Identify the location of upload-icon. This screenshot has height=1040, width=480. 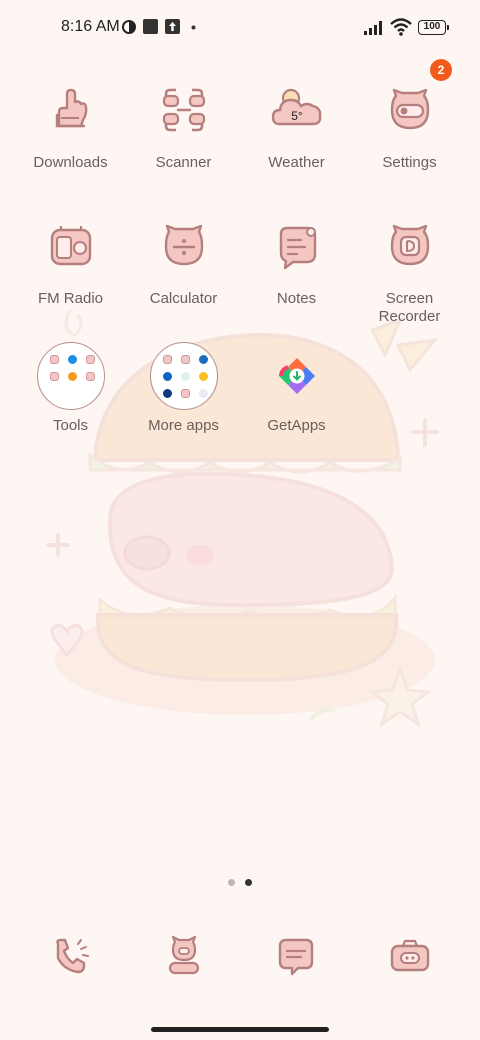
(172, 26).